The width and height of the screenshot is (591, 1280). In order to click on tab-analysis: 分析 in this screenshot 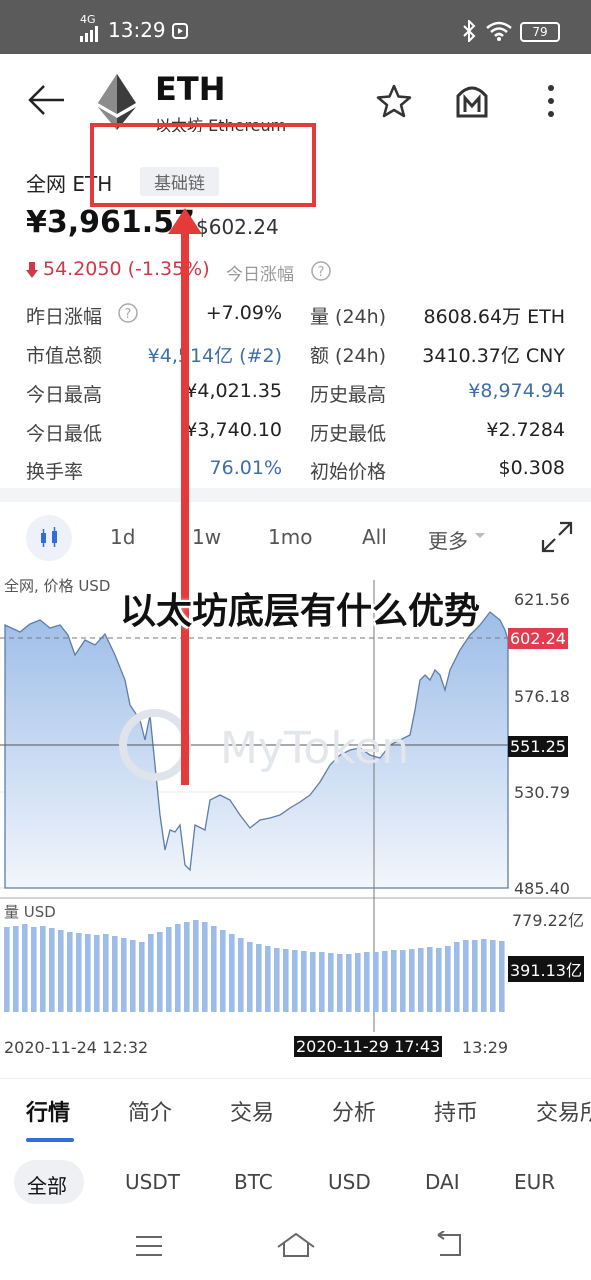, I will do `click(354, 1111)`.